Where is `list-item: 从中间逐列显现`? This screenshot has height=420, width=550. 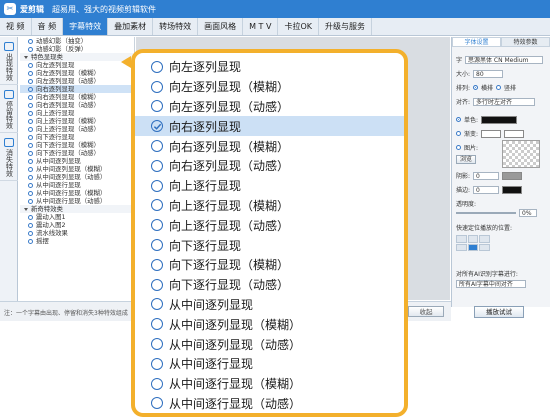 list-item: 从中间逐列显现 is located at coordinates (77, 161).